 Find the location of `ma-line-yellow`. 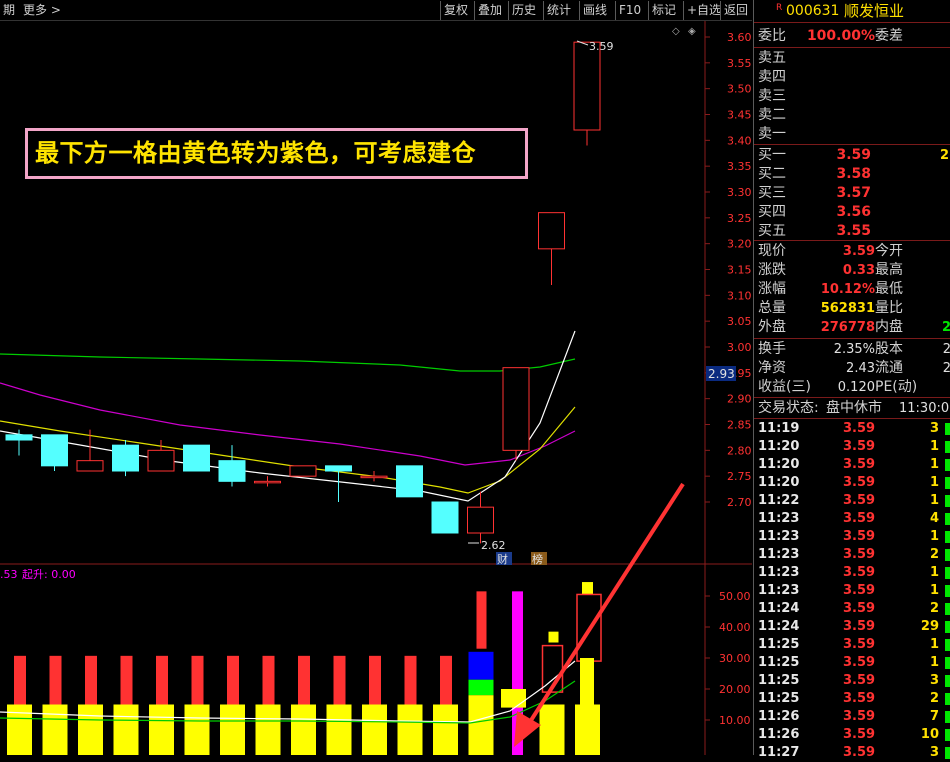

ma-line-yellow is located at coordinates (288, 450).